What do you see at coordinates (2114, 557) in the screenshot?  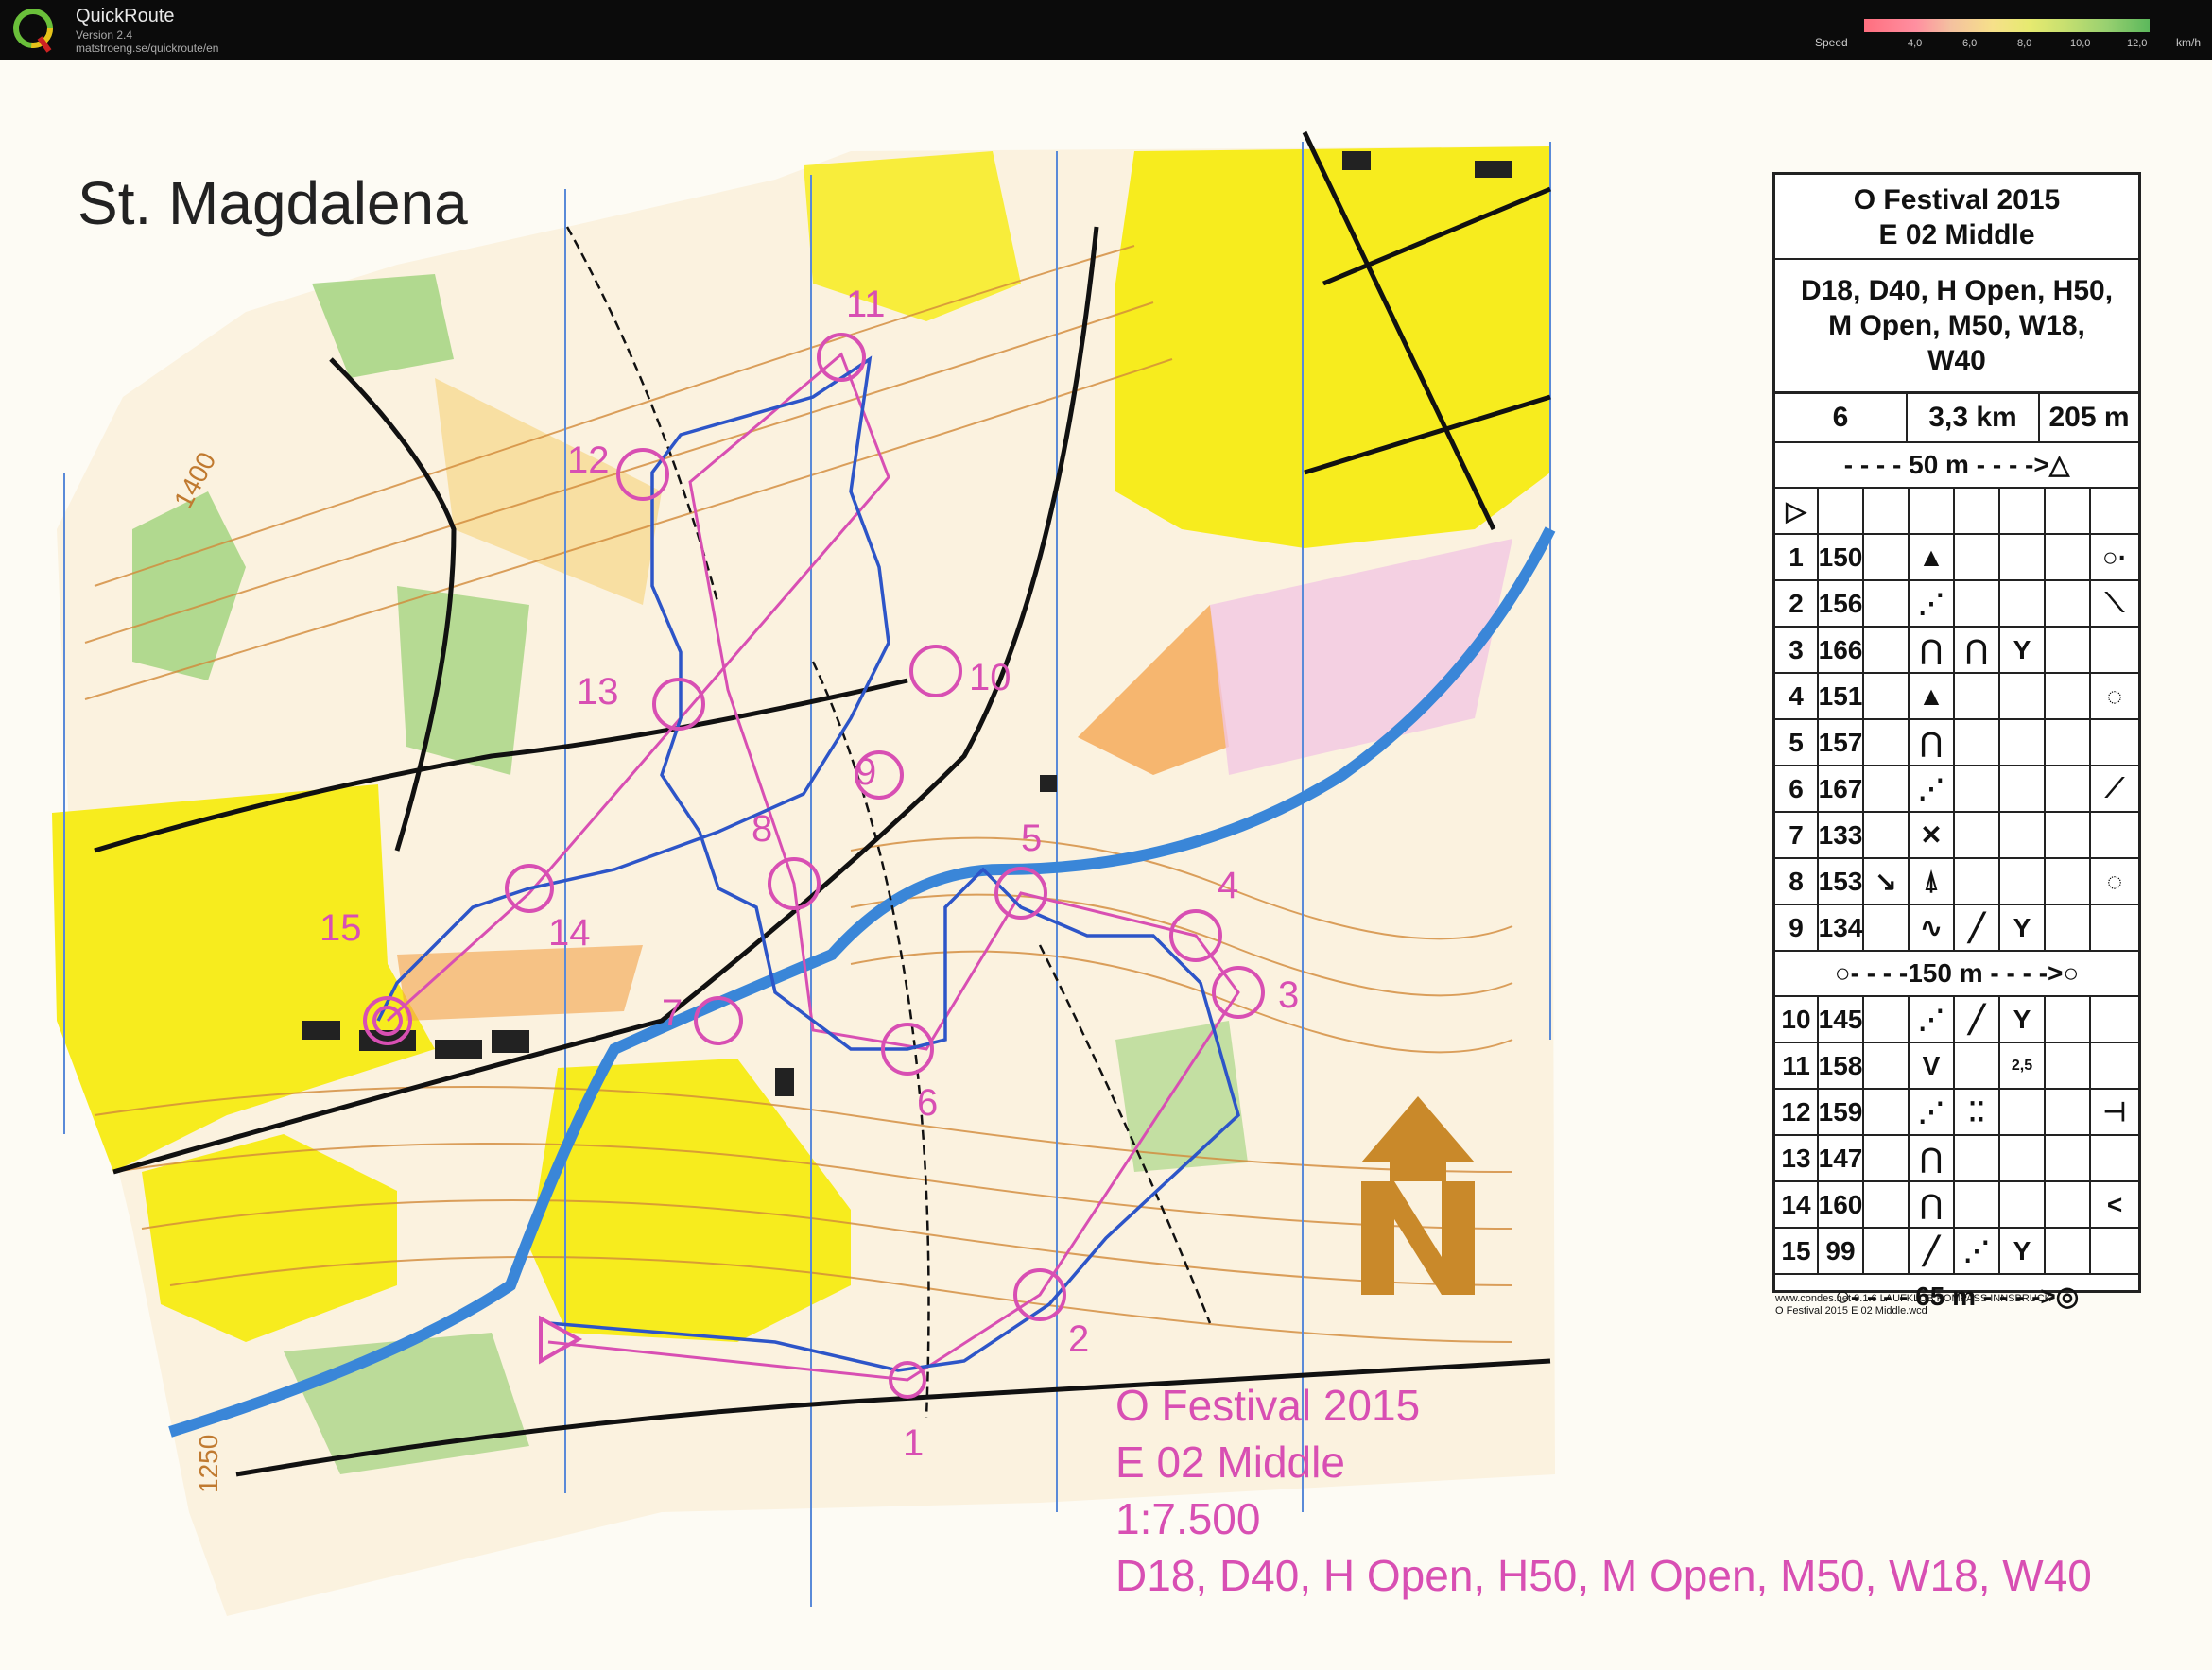 I see `cd-location-symbol: ○·` at bounding box center [2114, 557].